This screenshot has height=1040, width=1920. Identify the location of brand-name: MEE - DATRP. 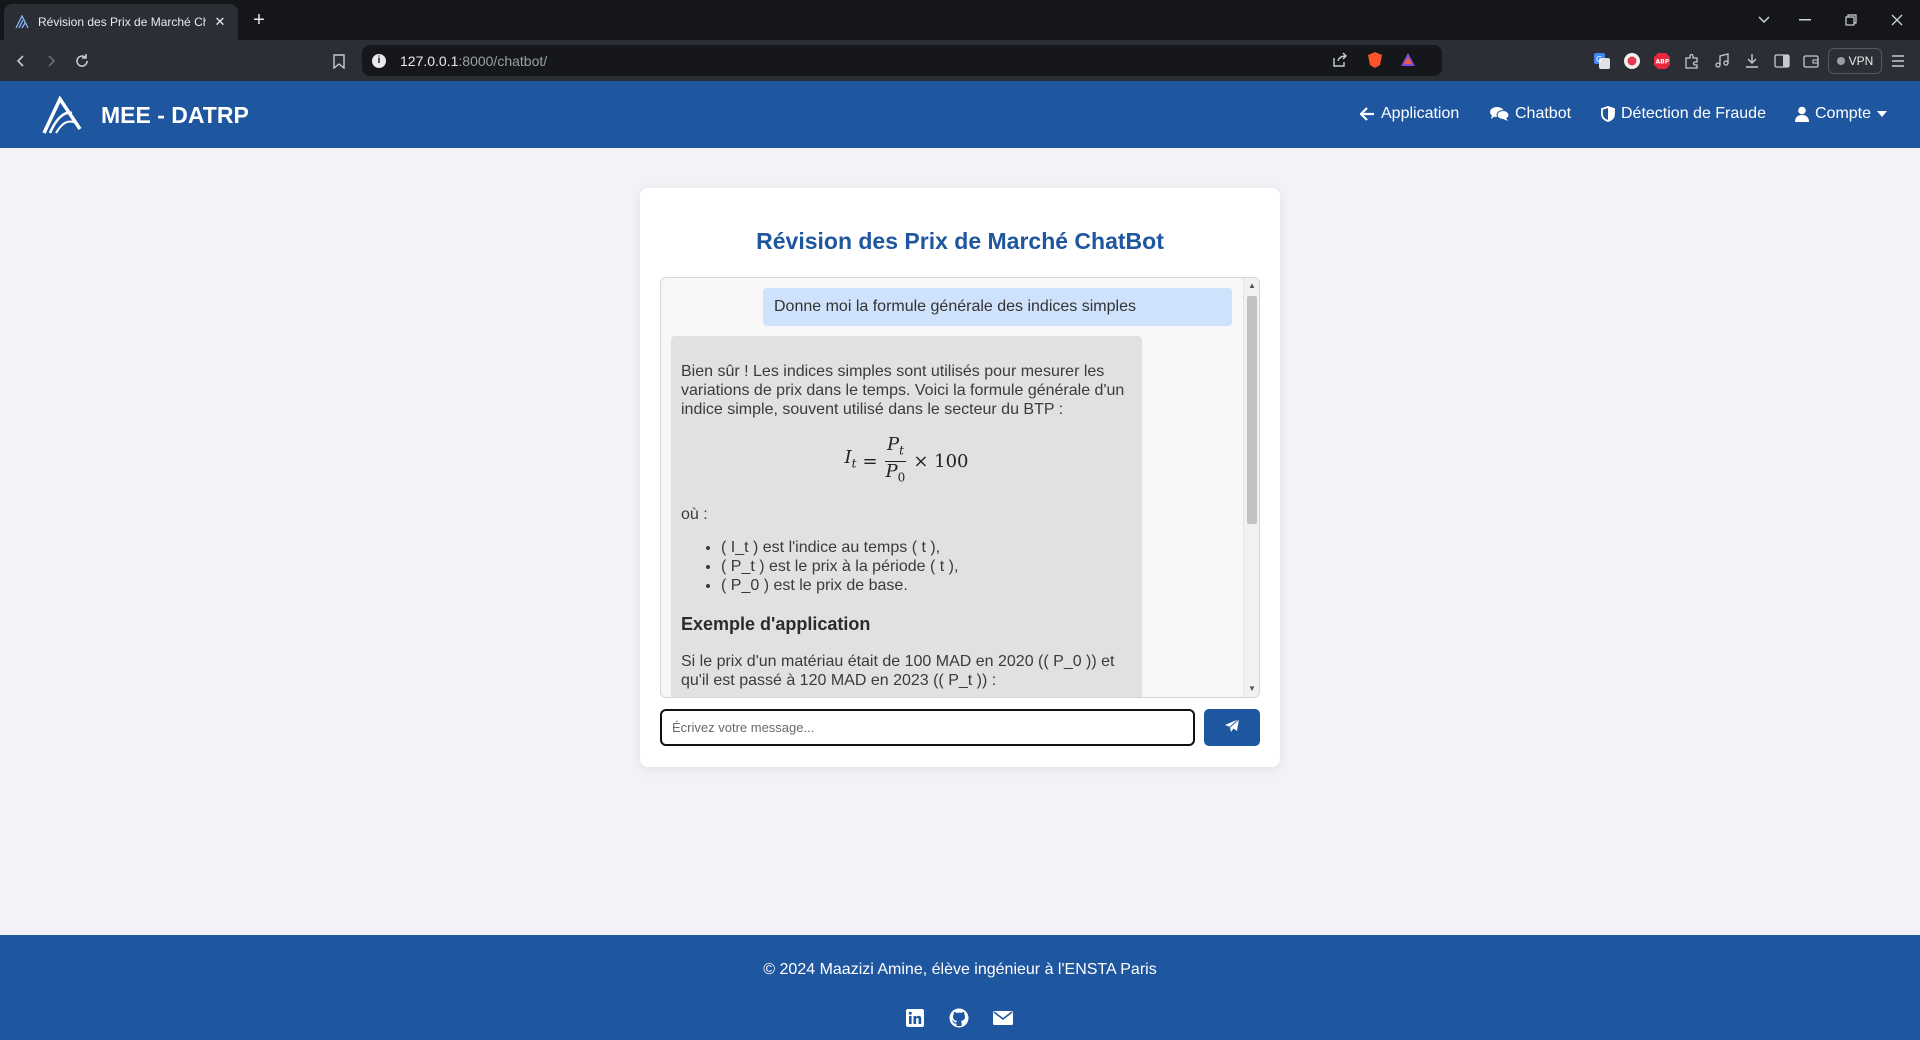
(175, 115).